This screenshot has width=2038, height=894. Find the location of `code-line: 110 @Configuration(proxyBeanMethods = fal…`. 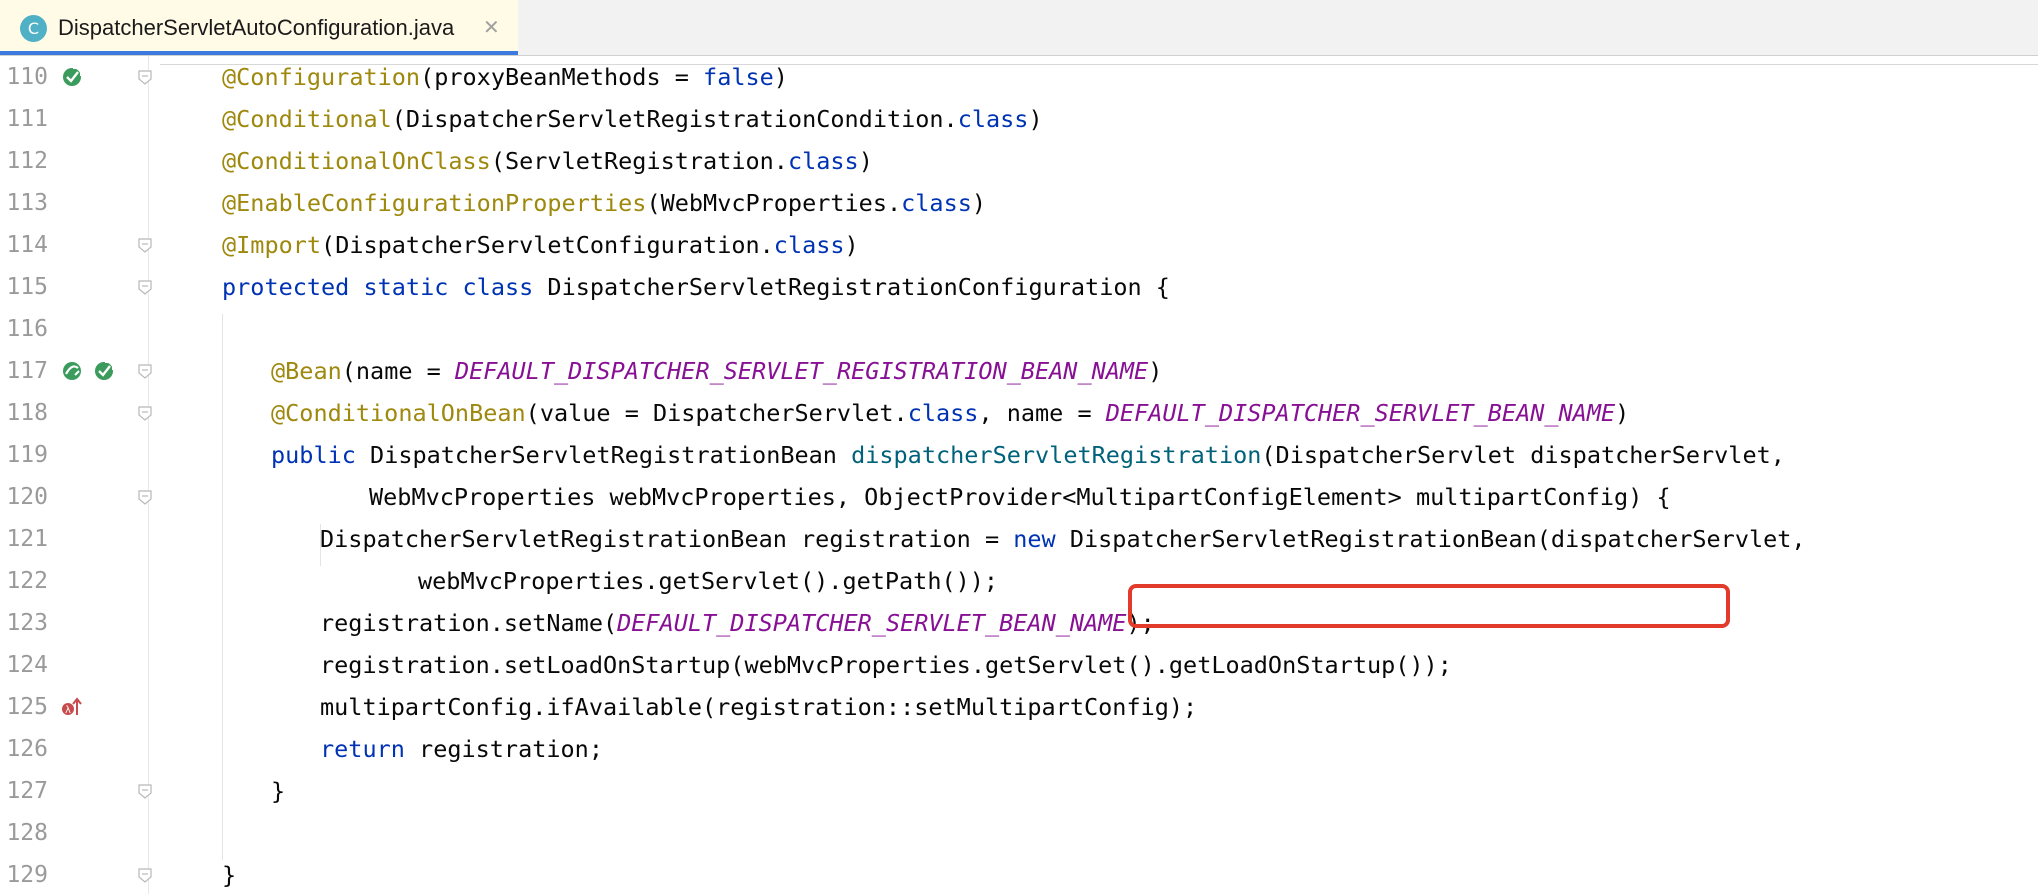

code-line: 110 @Configuration(proxyBeanMethods = fal… is located at coordinates (1019, 77).